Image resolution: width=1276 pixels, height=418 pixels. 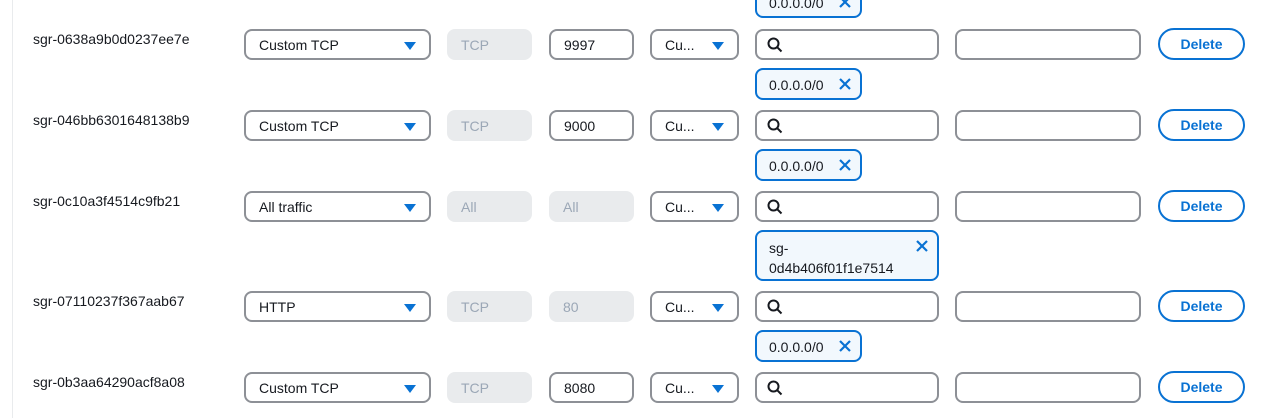 I want to click on protocol-value: All, so click(x=469, y=206).